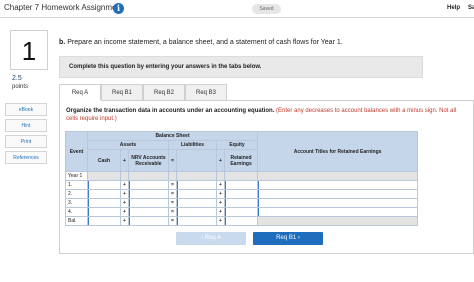  What do you see at coordinates (76, 212) in the screenshot?
I see `row-label: 4.` at bounding box center [76, 212].